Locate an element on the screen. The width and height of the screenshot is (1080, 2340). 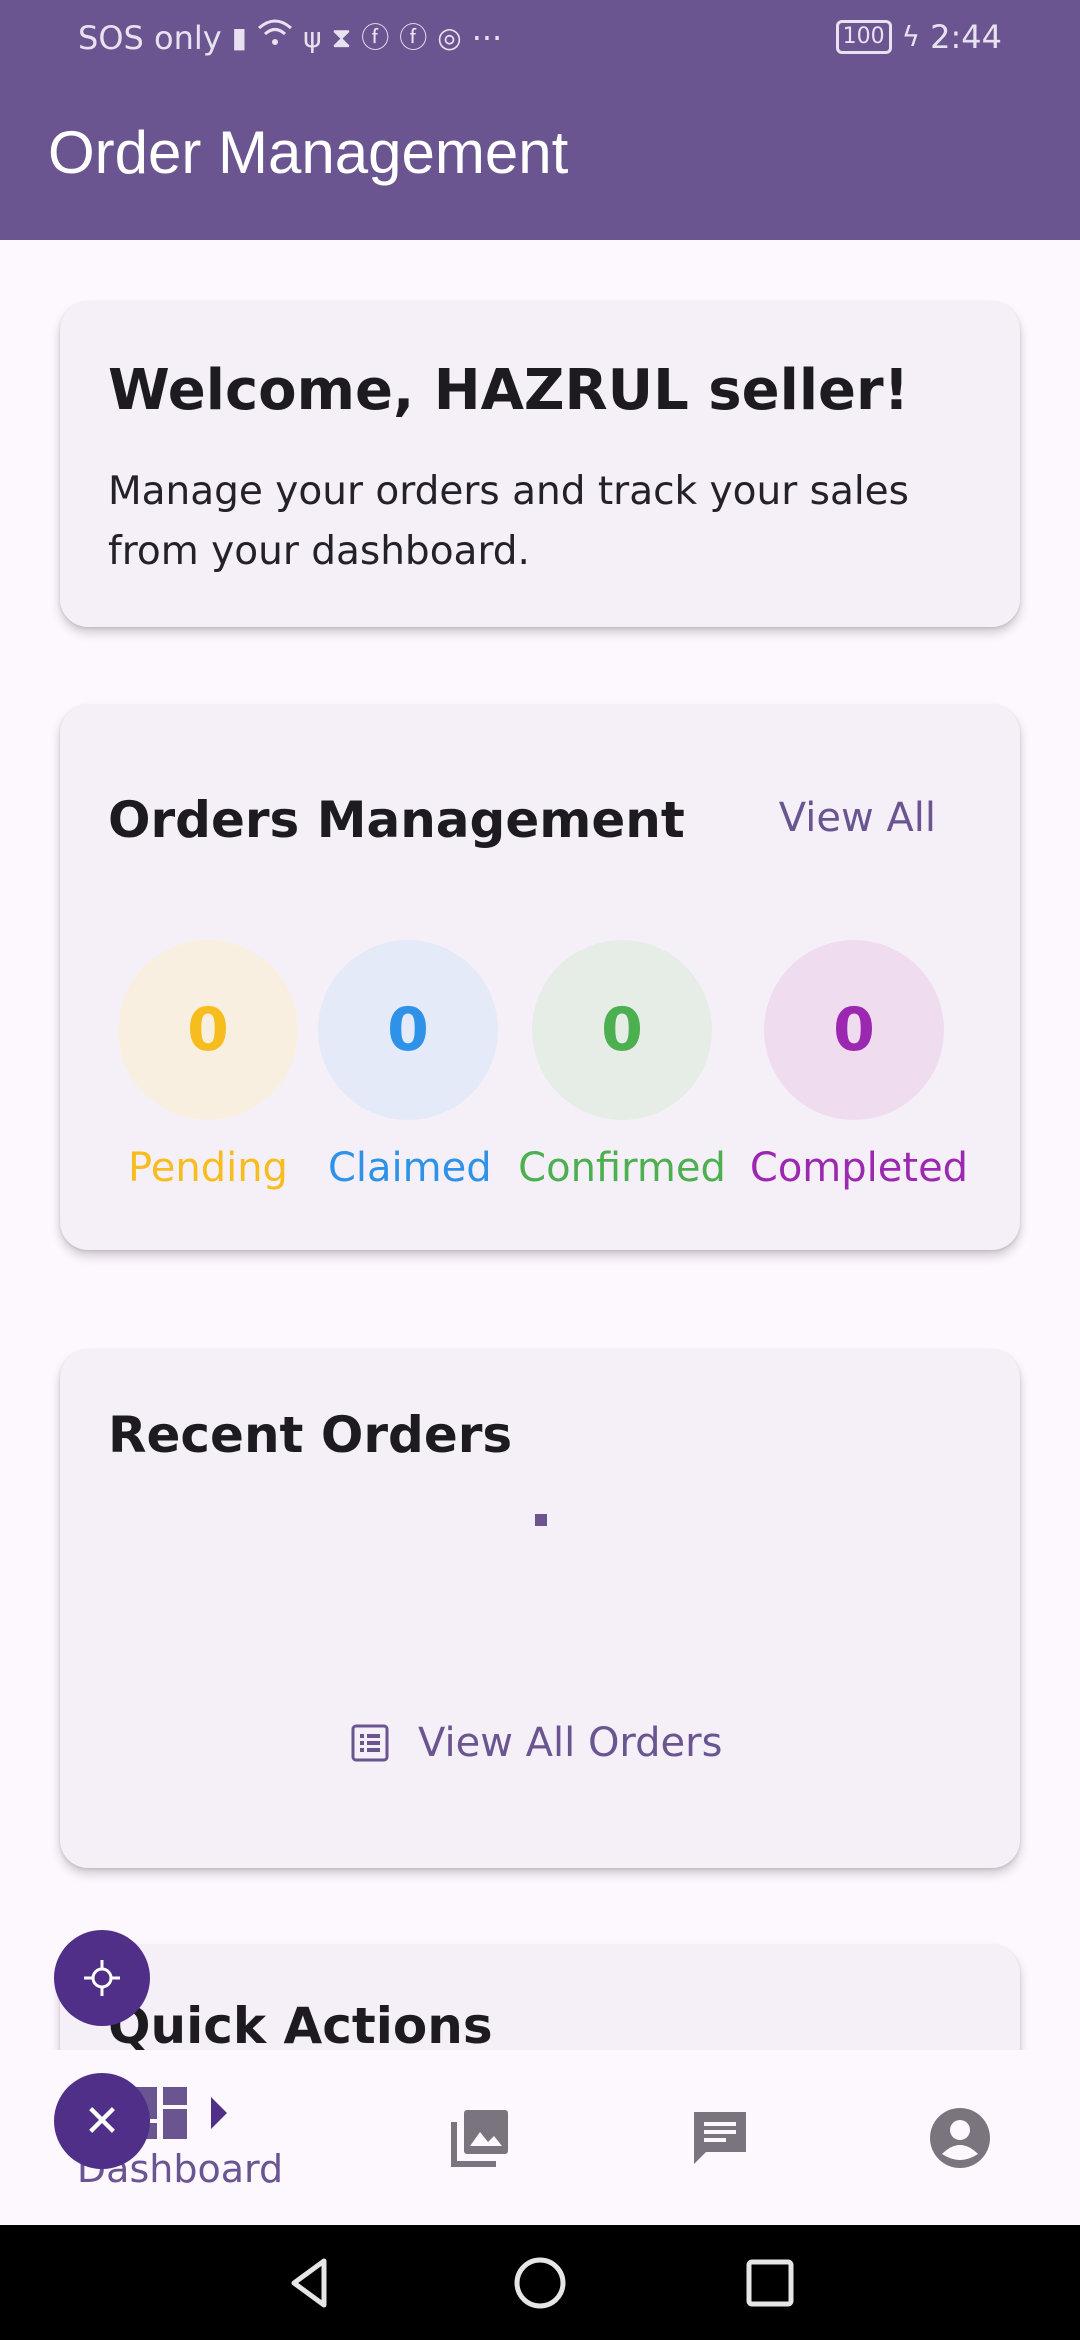
page-title: Order Management is located at coordinates (308, 152).